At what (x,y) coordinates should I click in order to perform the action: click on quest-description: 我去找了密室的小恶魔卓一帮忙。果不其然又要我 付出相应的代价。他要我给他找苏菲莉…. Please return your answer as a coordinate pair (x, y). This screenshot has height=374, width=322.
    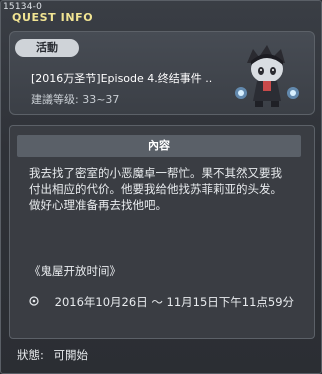
    Looking at the image, I should click on (166, 189).